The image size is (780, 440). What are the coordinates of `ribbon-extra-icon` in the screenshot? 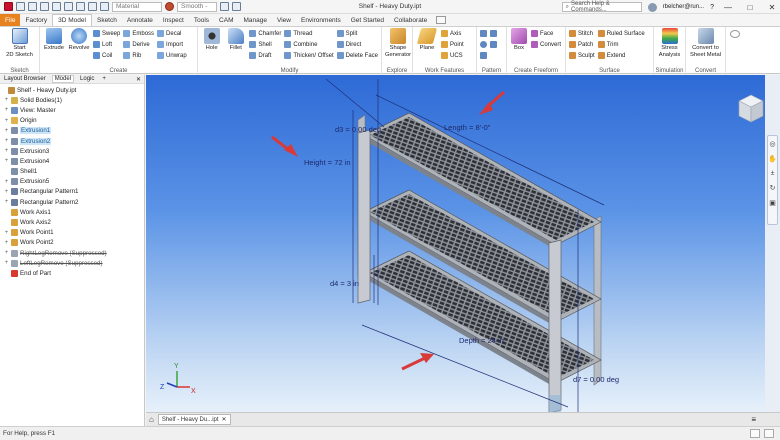 It's located at (735, 34).